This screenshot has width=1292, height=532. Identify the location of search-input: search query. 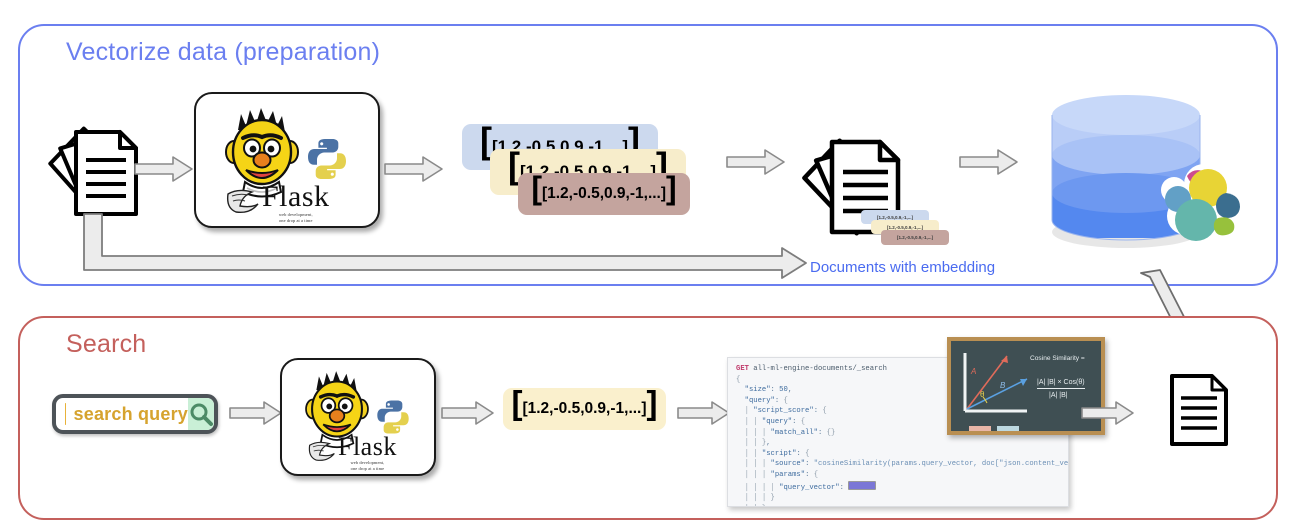
(135, 414).